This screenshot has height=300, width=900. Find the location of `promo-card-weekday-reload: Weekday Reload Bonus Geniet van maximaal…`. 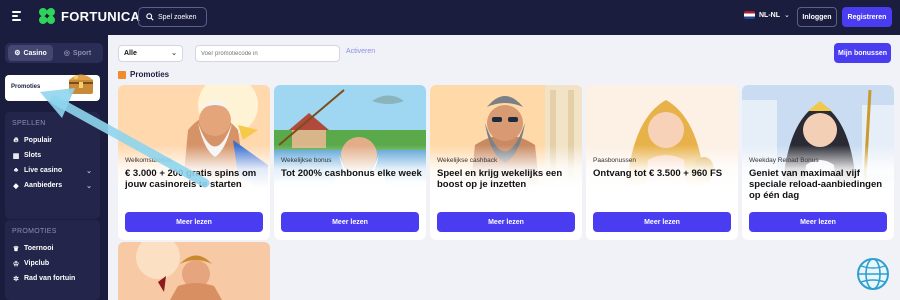

promo-card-weekday-reload: Weekday Reload Bonus Geniet van maximaal… is located at coordinates (818, 162).